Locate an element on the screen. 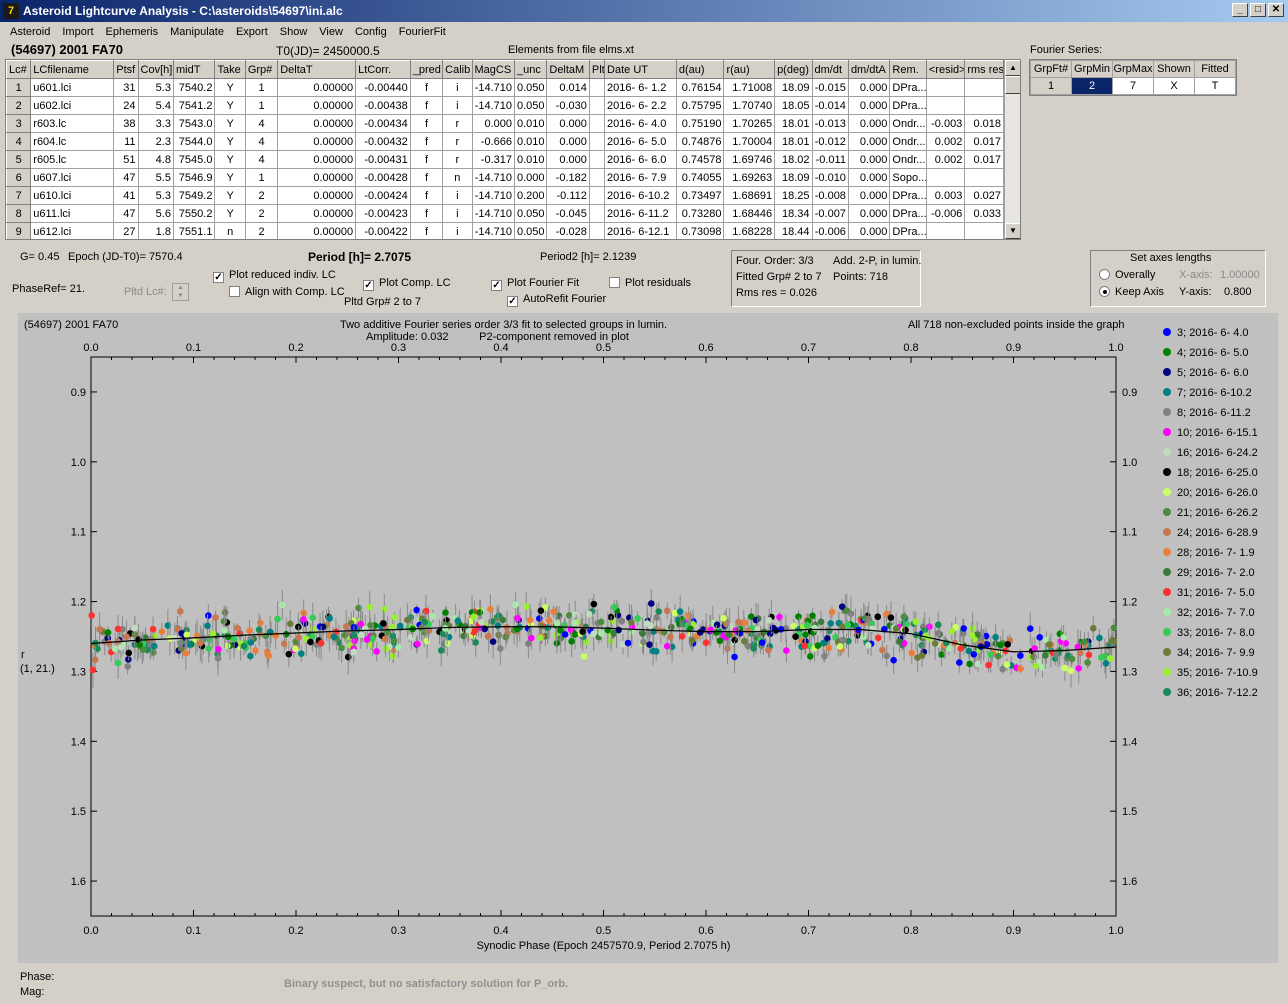 The height and width of the screenshot is (1004, 1288). grid-cell: u602.lci is located at coordinates (72, 105).